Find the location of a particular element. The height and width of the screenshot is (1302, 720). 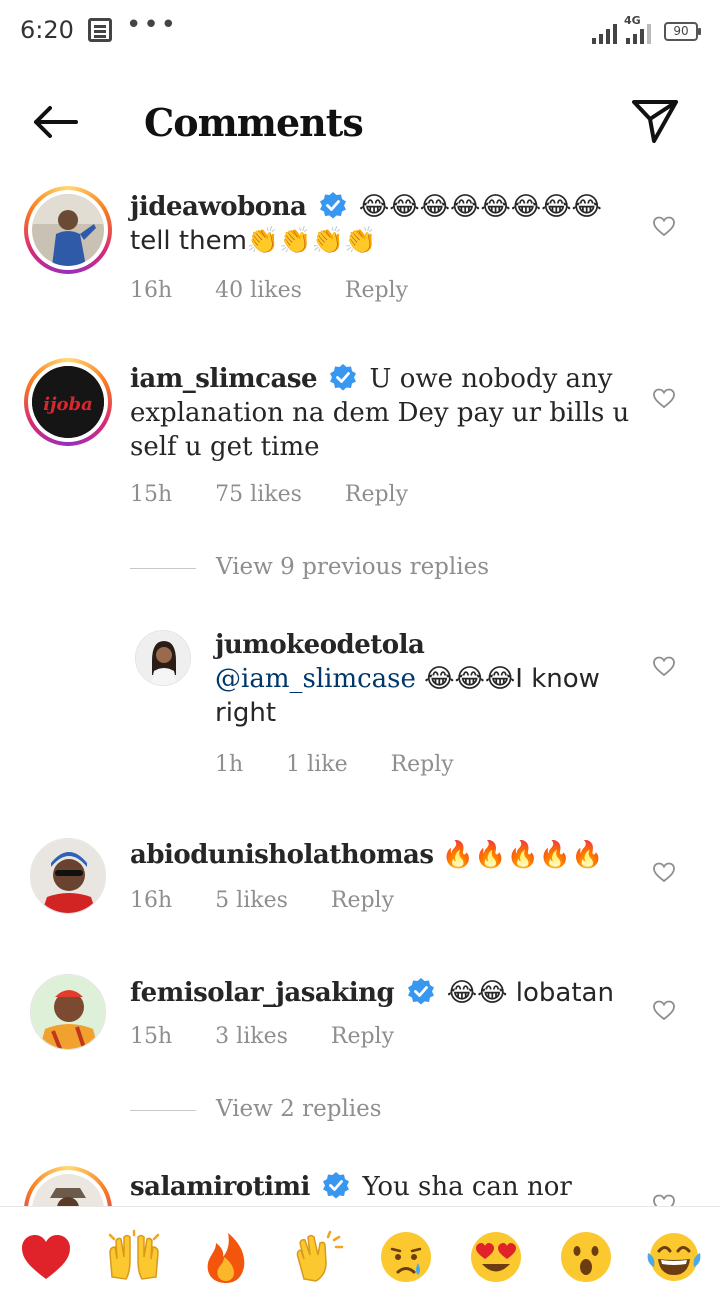

crying-face-emoji-icon is located at coordinates (406, 1257).